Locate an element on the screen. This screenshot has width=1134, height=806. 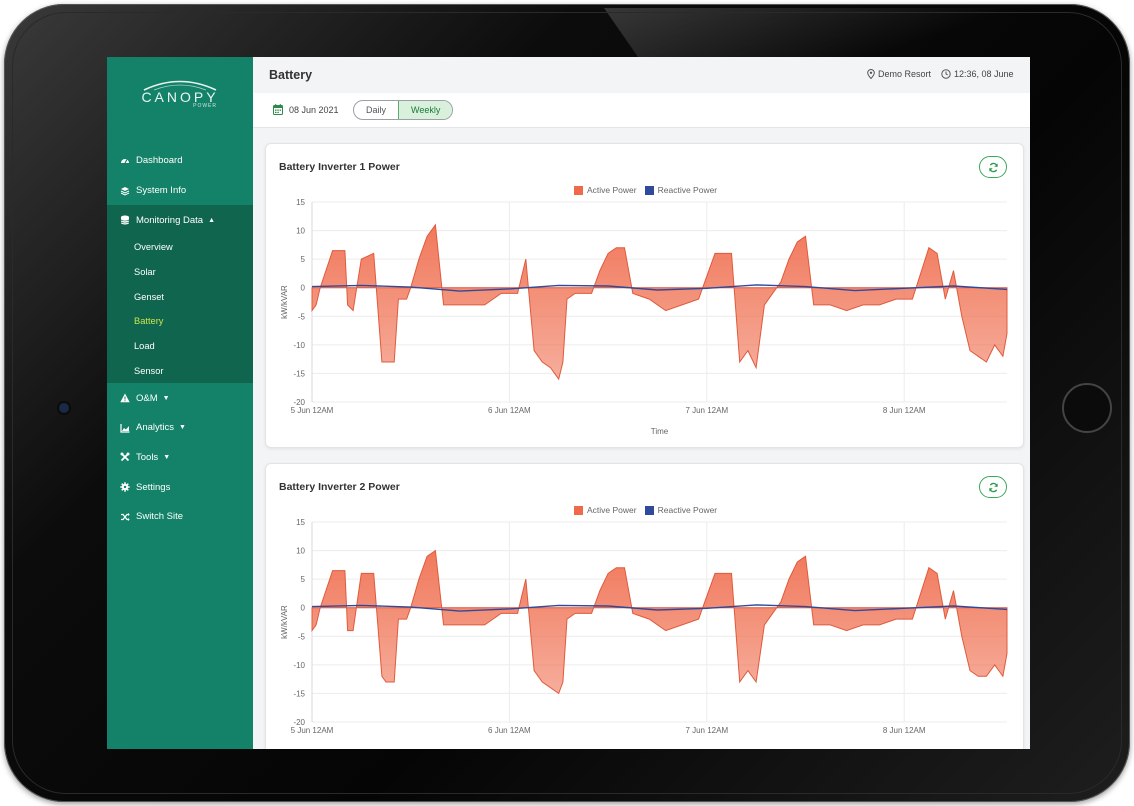
sidebar-item-switch-site: Switch Site is located at coordinates (180, 517).